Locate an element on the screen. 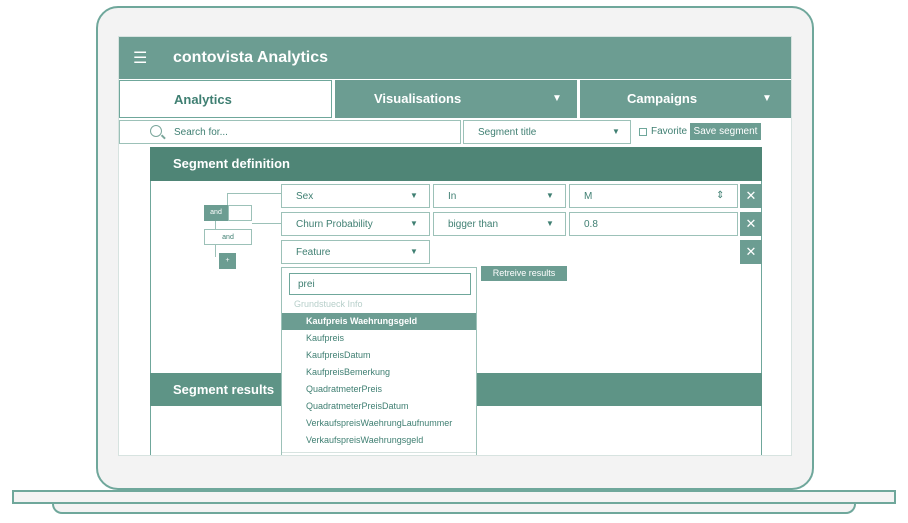 The image size is (908, 523). app-title: contovista Analytics is located at coordinates (251, 57).